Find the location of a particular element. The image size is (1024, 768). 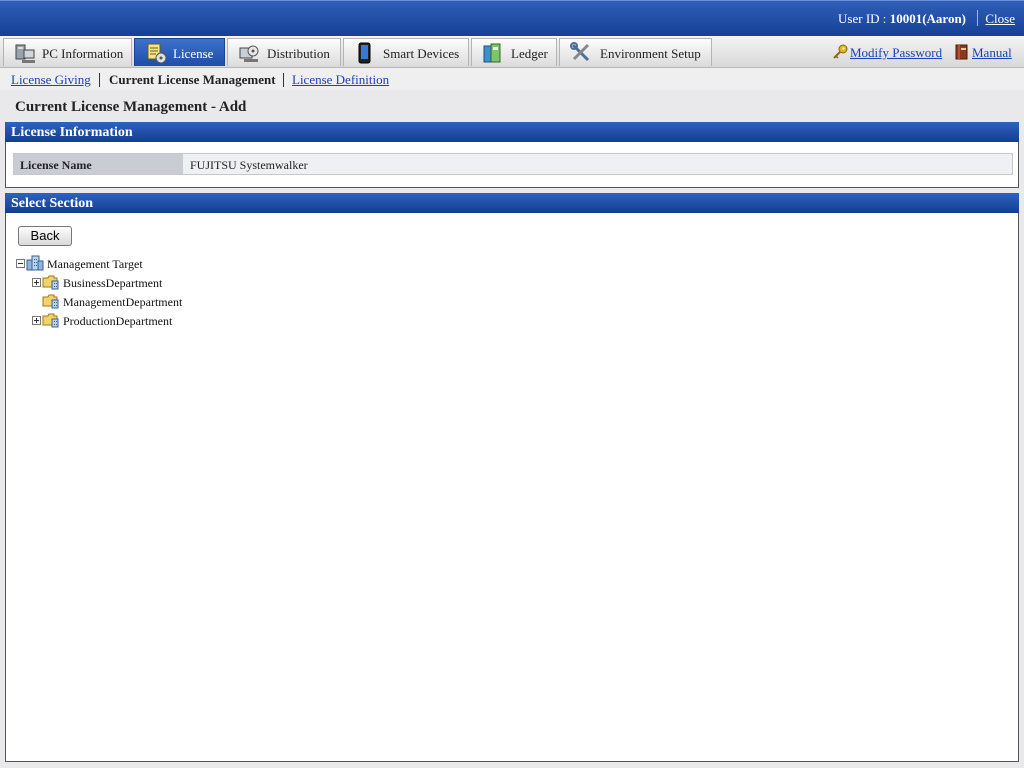

tree-root-label: Management Target is located at coordinates (95, 264).